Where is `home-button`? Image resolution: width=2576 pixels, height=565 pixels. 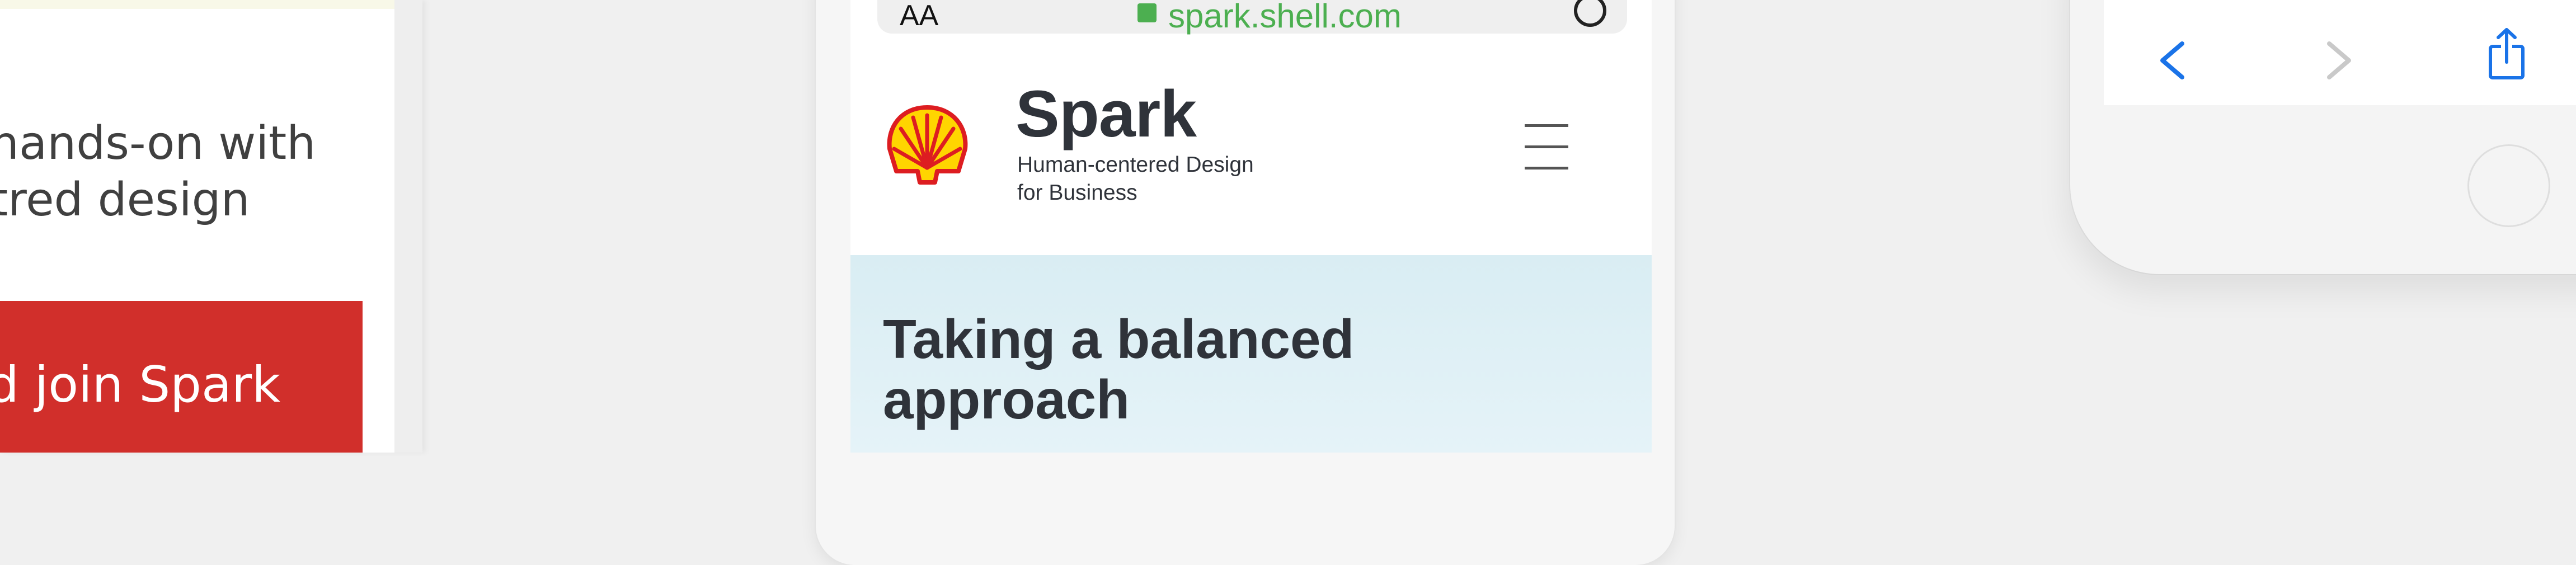 home-button is located at coordinates (2508, 185).